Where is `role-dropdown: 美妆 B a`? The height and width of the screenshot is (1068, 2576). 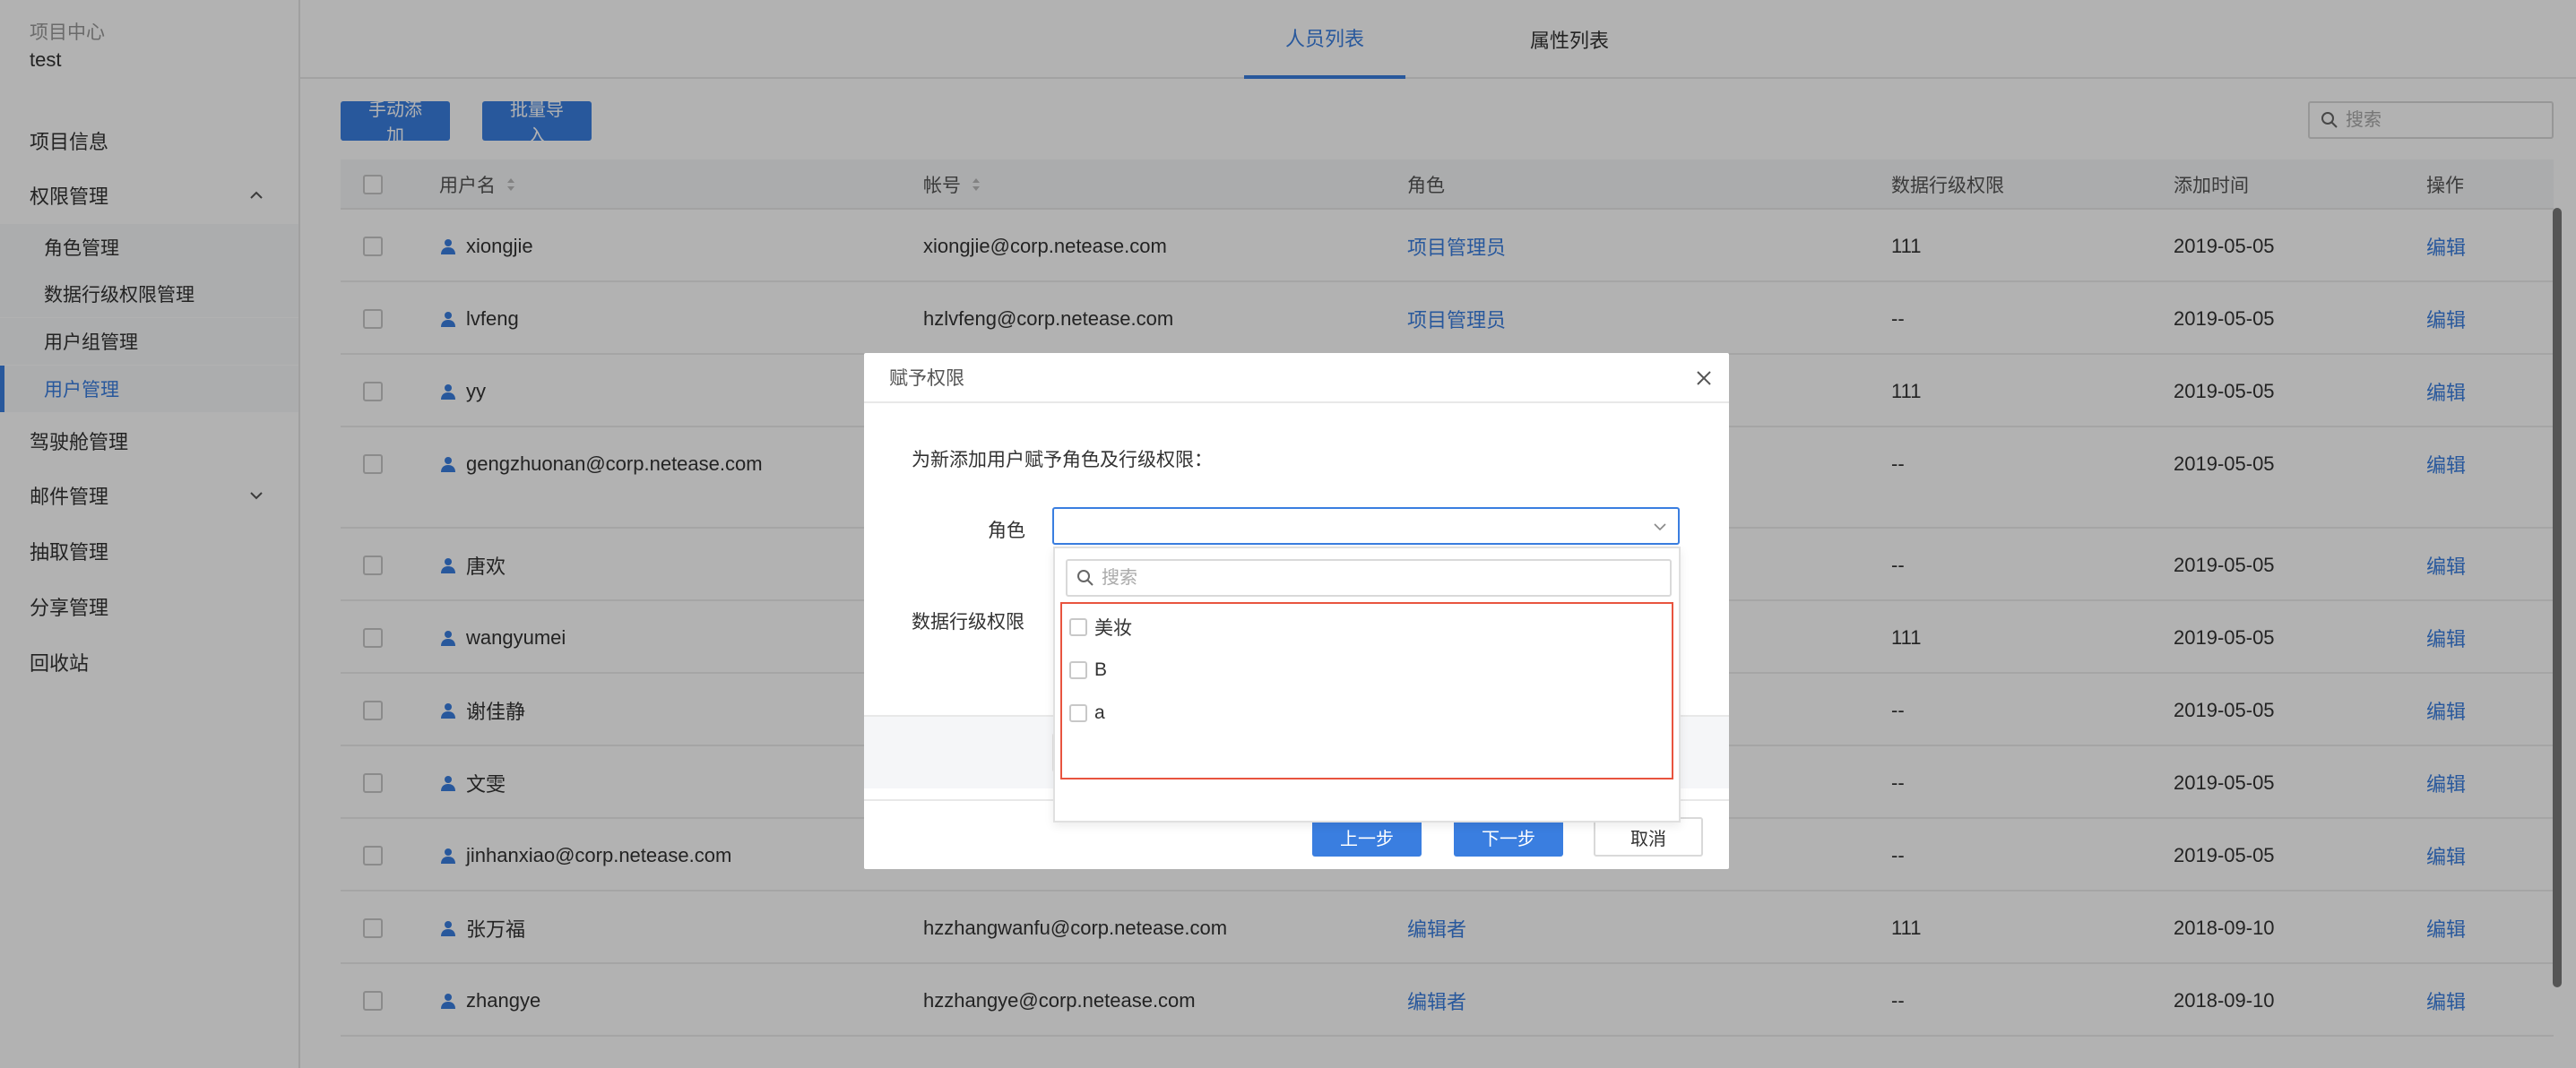
role-dropdown: 美妆 B a is located at coordinates (1367, 685).